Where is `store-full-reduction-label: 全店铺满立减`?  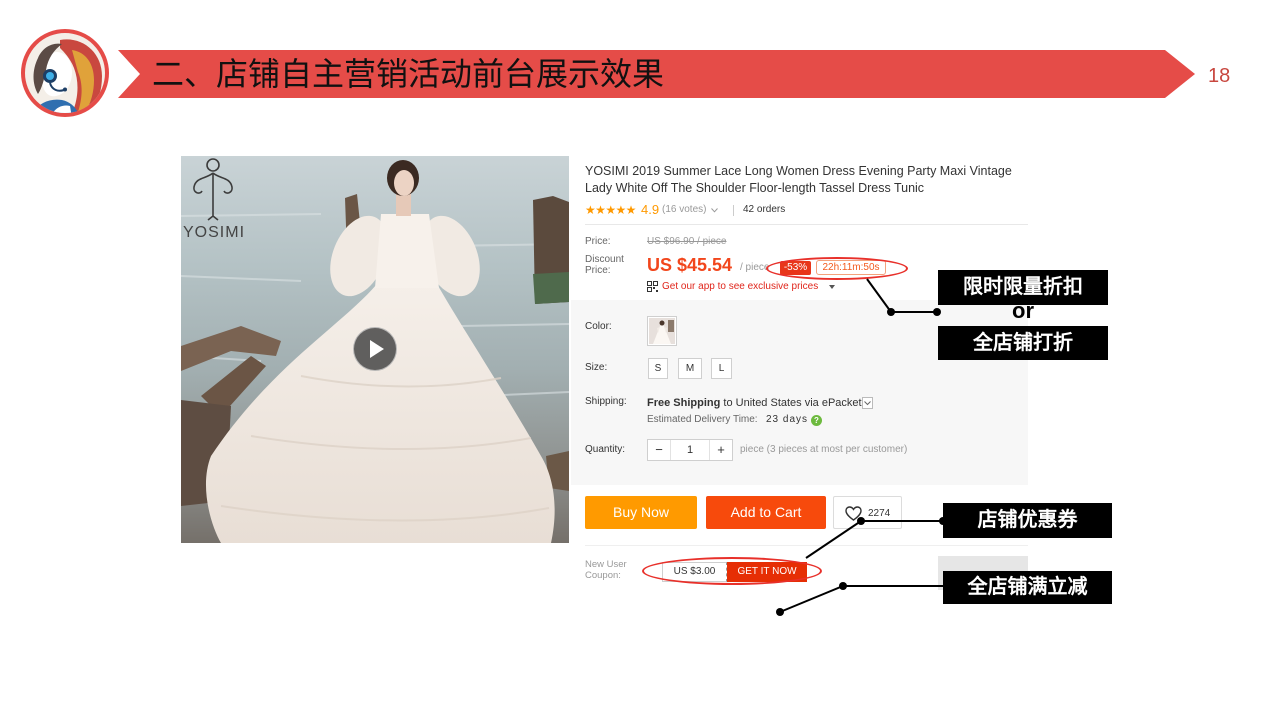 store-full-reduction-label: 全店铺满立减 is located at coordinates (1027, 587).